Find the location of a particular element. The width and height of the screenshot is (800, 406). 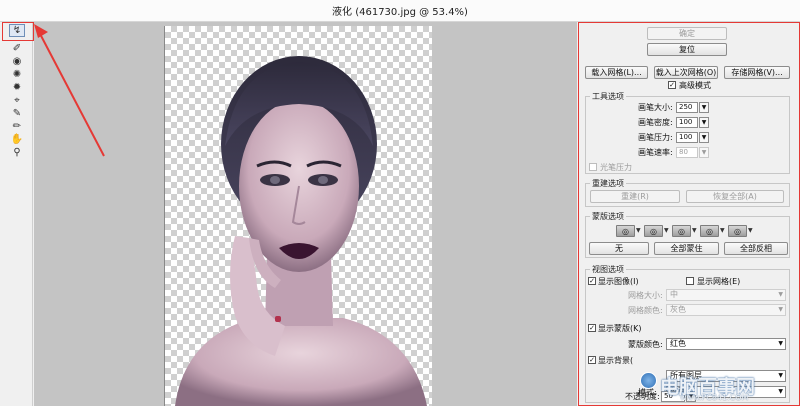

show-backdrop-label: 显示背景( is located at coordinates (616, 360).